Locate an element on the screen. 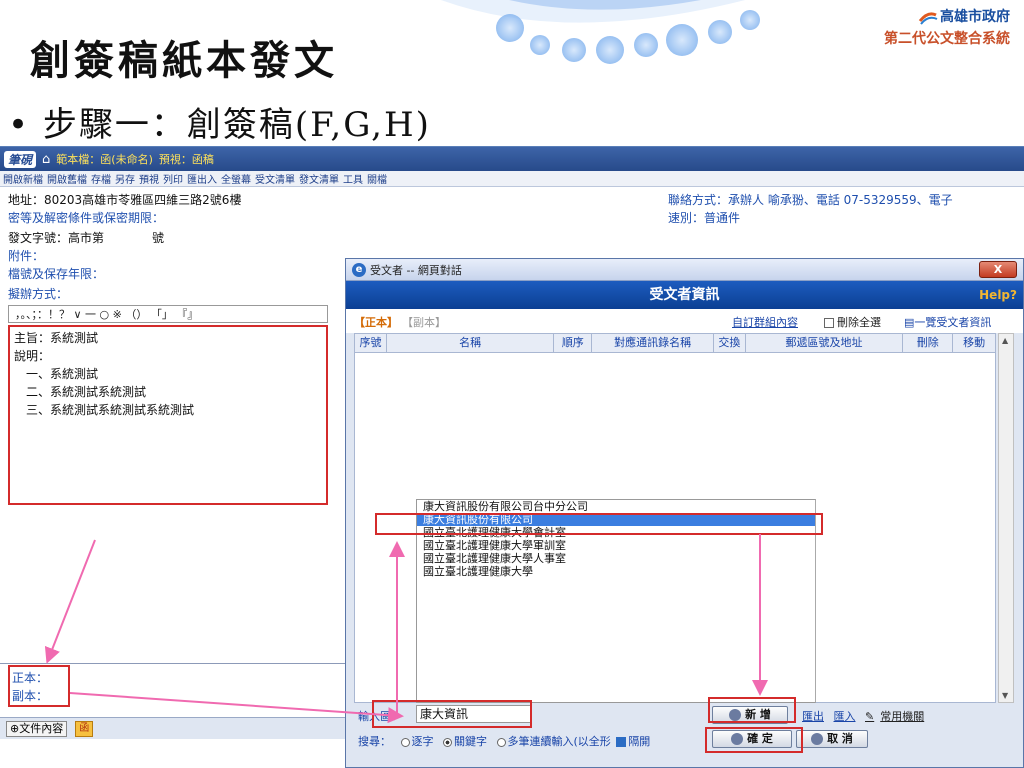  zhengben-label: 正本： is located at coordinates (30, 678).